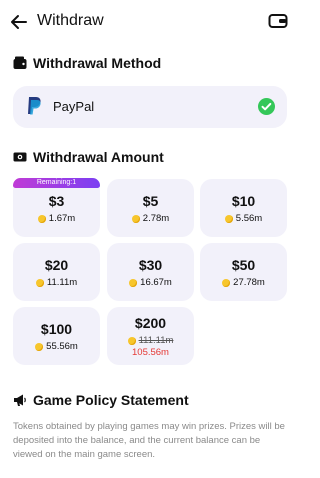 The width and height of the screenshot is (320, 478). Describe the element at coordinates (62, 282) in the screenshot. I see `coin-value: 11.11m` at that location.